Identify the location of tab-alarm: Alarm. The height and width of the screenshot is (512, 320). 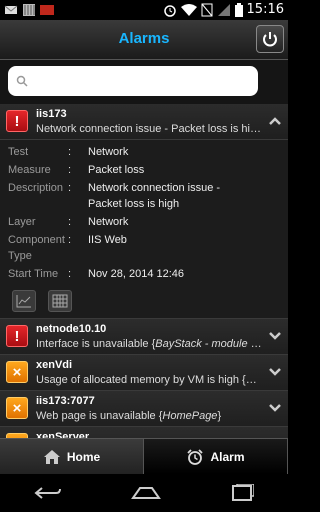
(216, 456).